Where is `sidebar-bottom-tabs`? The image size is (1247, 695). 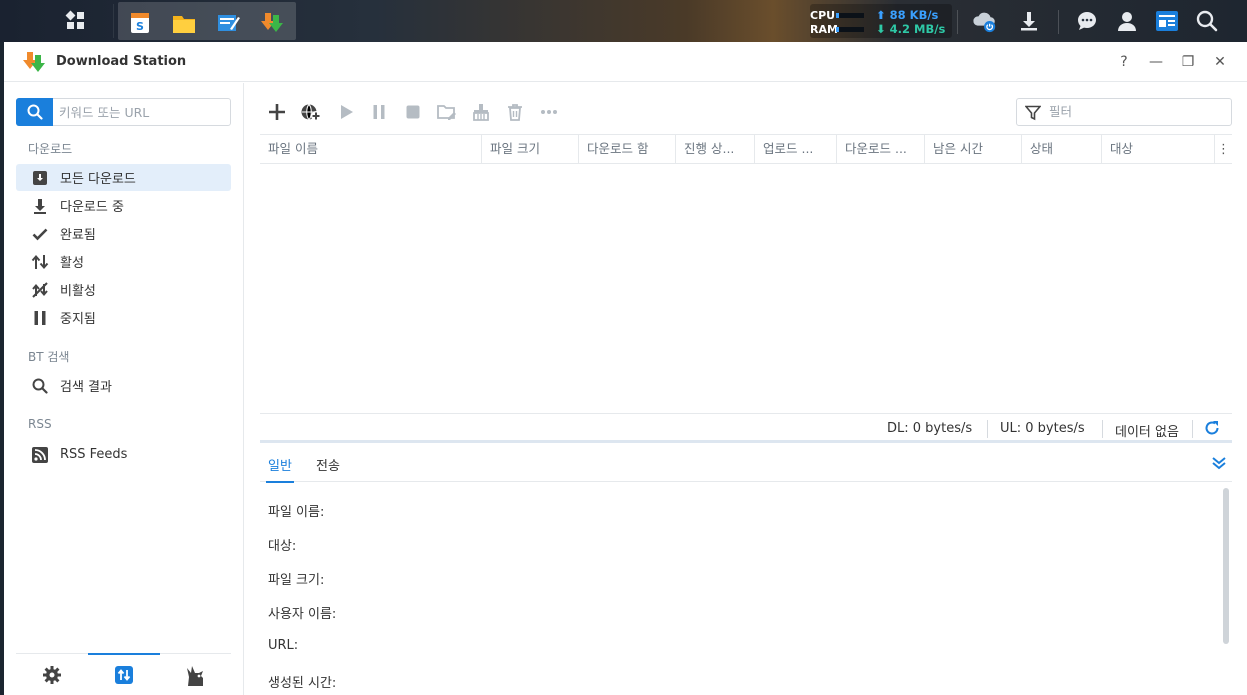 sidebar-bottom-tabs is located at coordinates (123, 674).